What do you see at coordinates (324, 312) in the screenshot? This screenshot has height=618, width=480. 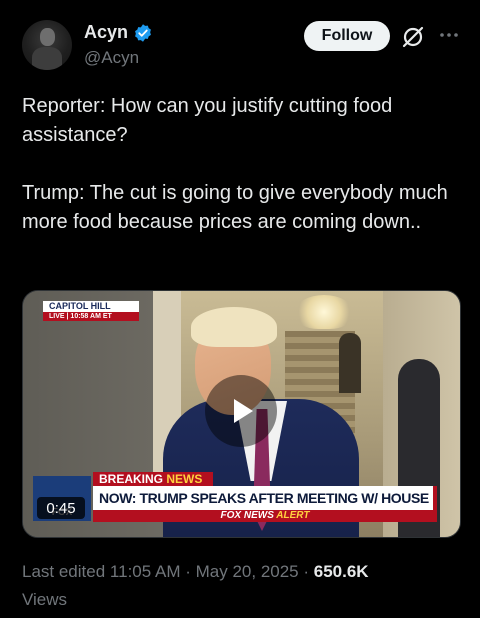 I see `video-chandelier` at bounding box center [324, 312].